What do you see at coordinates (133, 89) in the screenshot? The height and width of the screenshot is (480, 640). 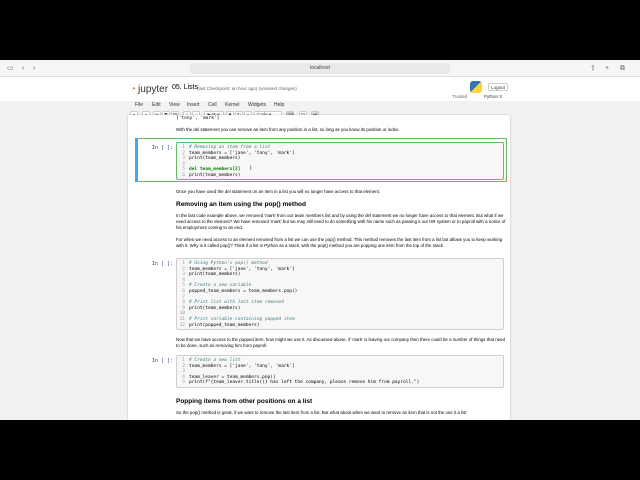 I see `jupyter-logo-icon: ◔` at bounding box center [133, 89].